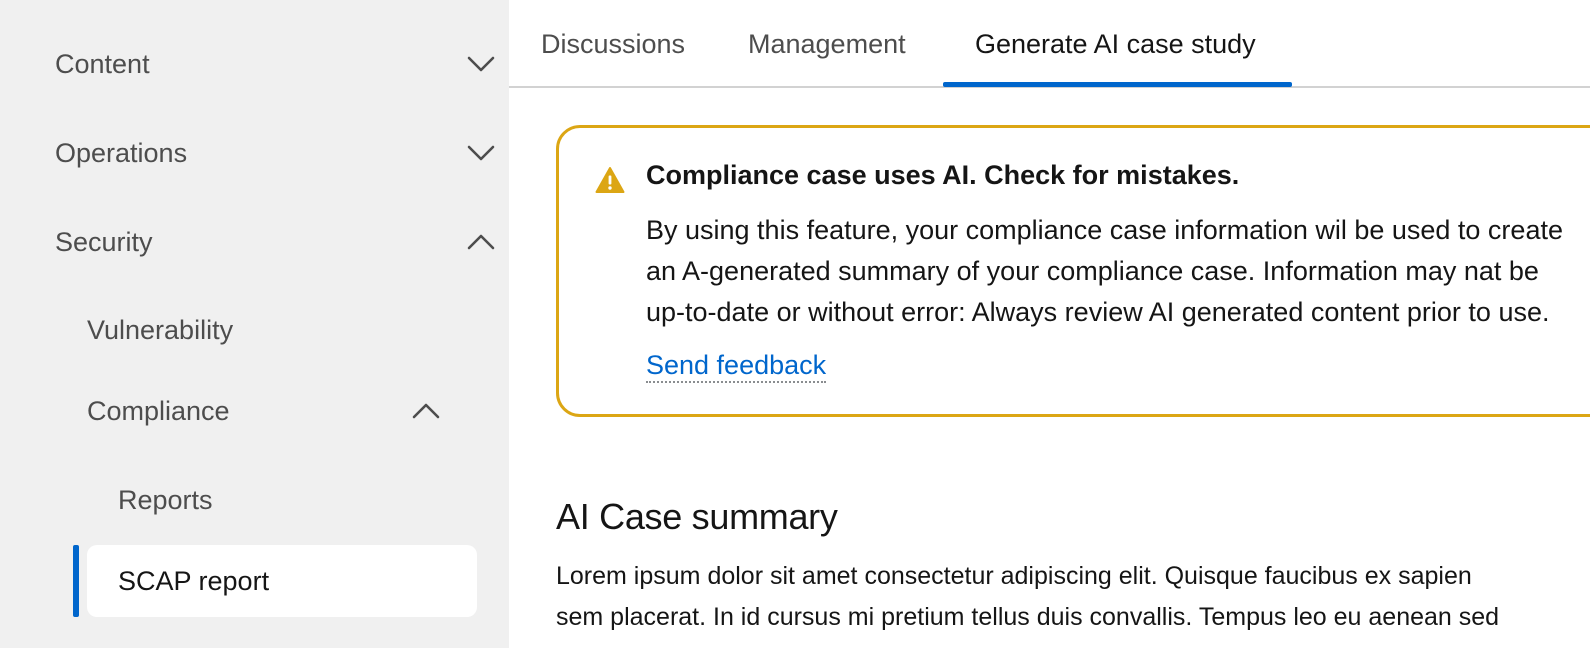  I want to click on tab-label: Generate AI case study, so click(1115, 43).